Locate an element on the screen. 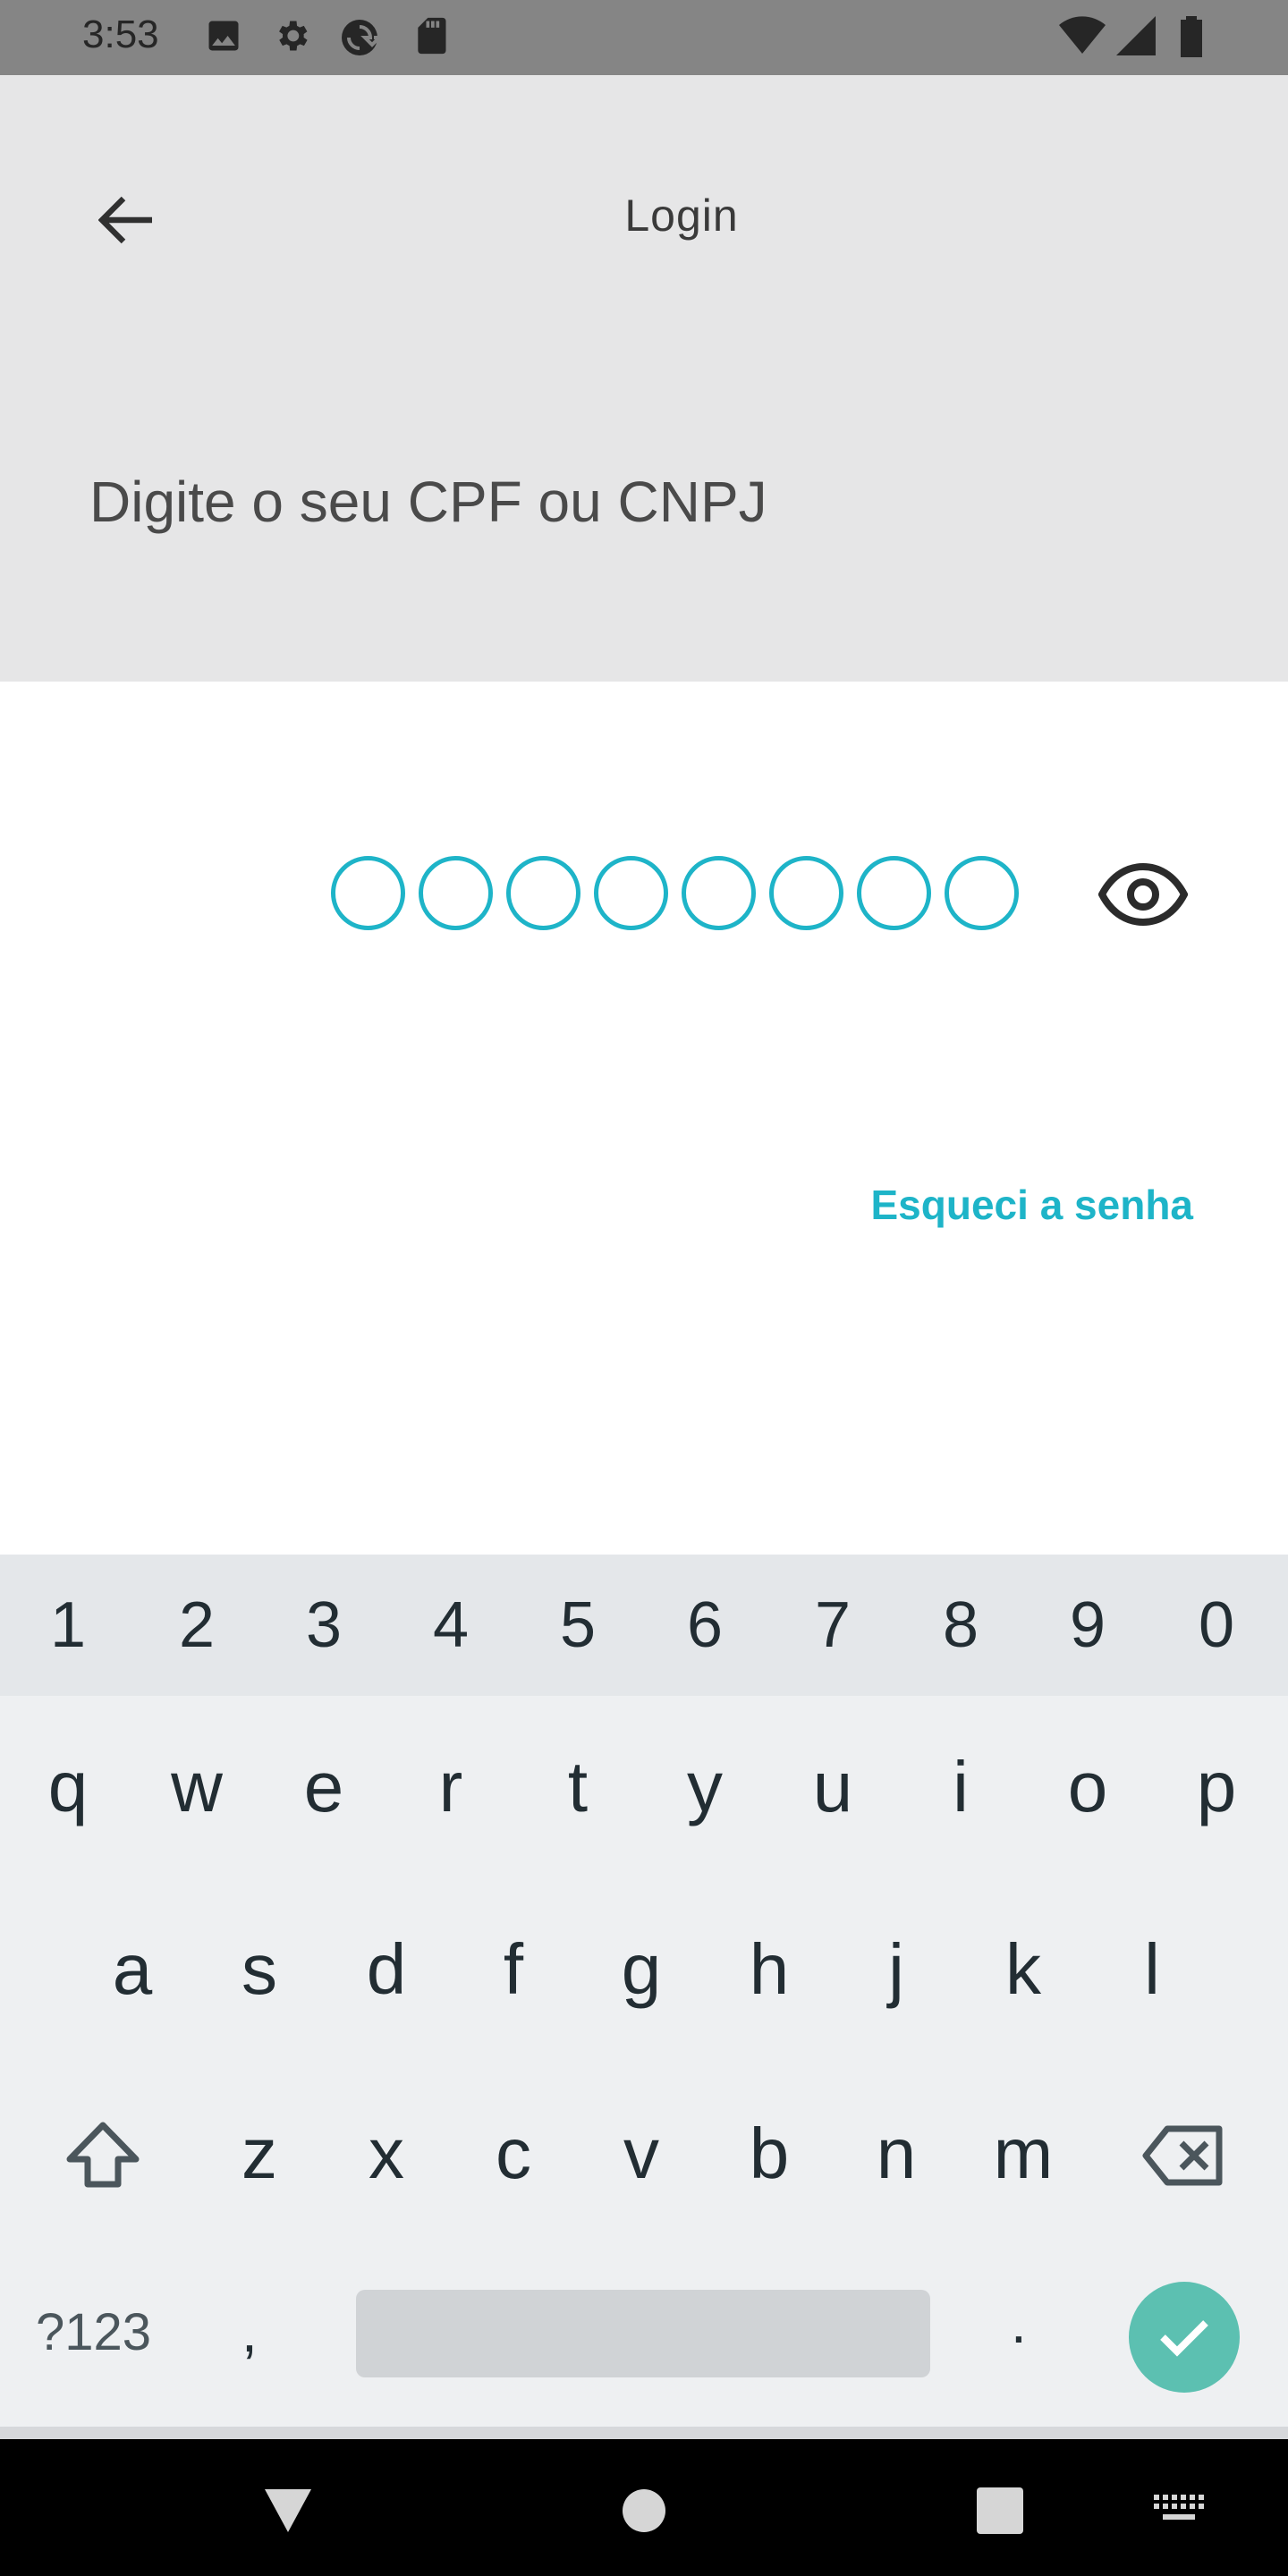 The height and width of the screenshot is (2576, 1288). key-r: r is located at coordinates (451, 1787).